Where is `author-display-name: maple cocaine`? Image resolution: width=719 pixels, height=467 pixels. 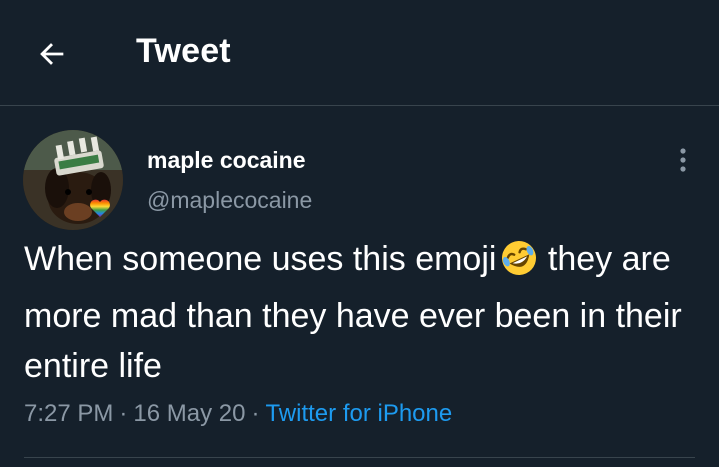 author-display-name: maple cocaine is located at coordinates (226, 160).